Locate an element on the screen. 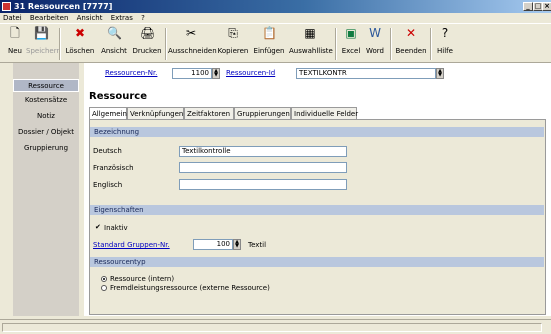  cut-button: ✂ Ausschneiden is located at coordinates (192, 43).